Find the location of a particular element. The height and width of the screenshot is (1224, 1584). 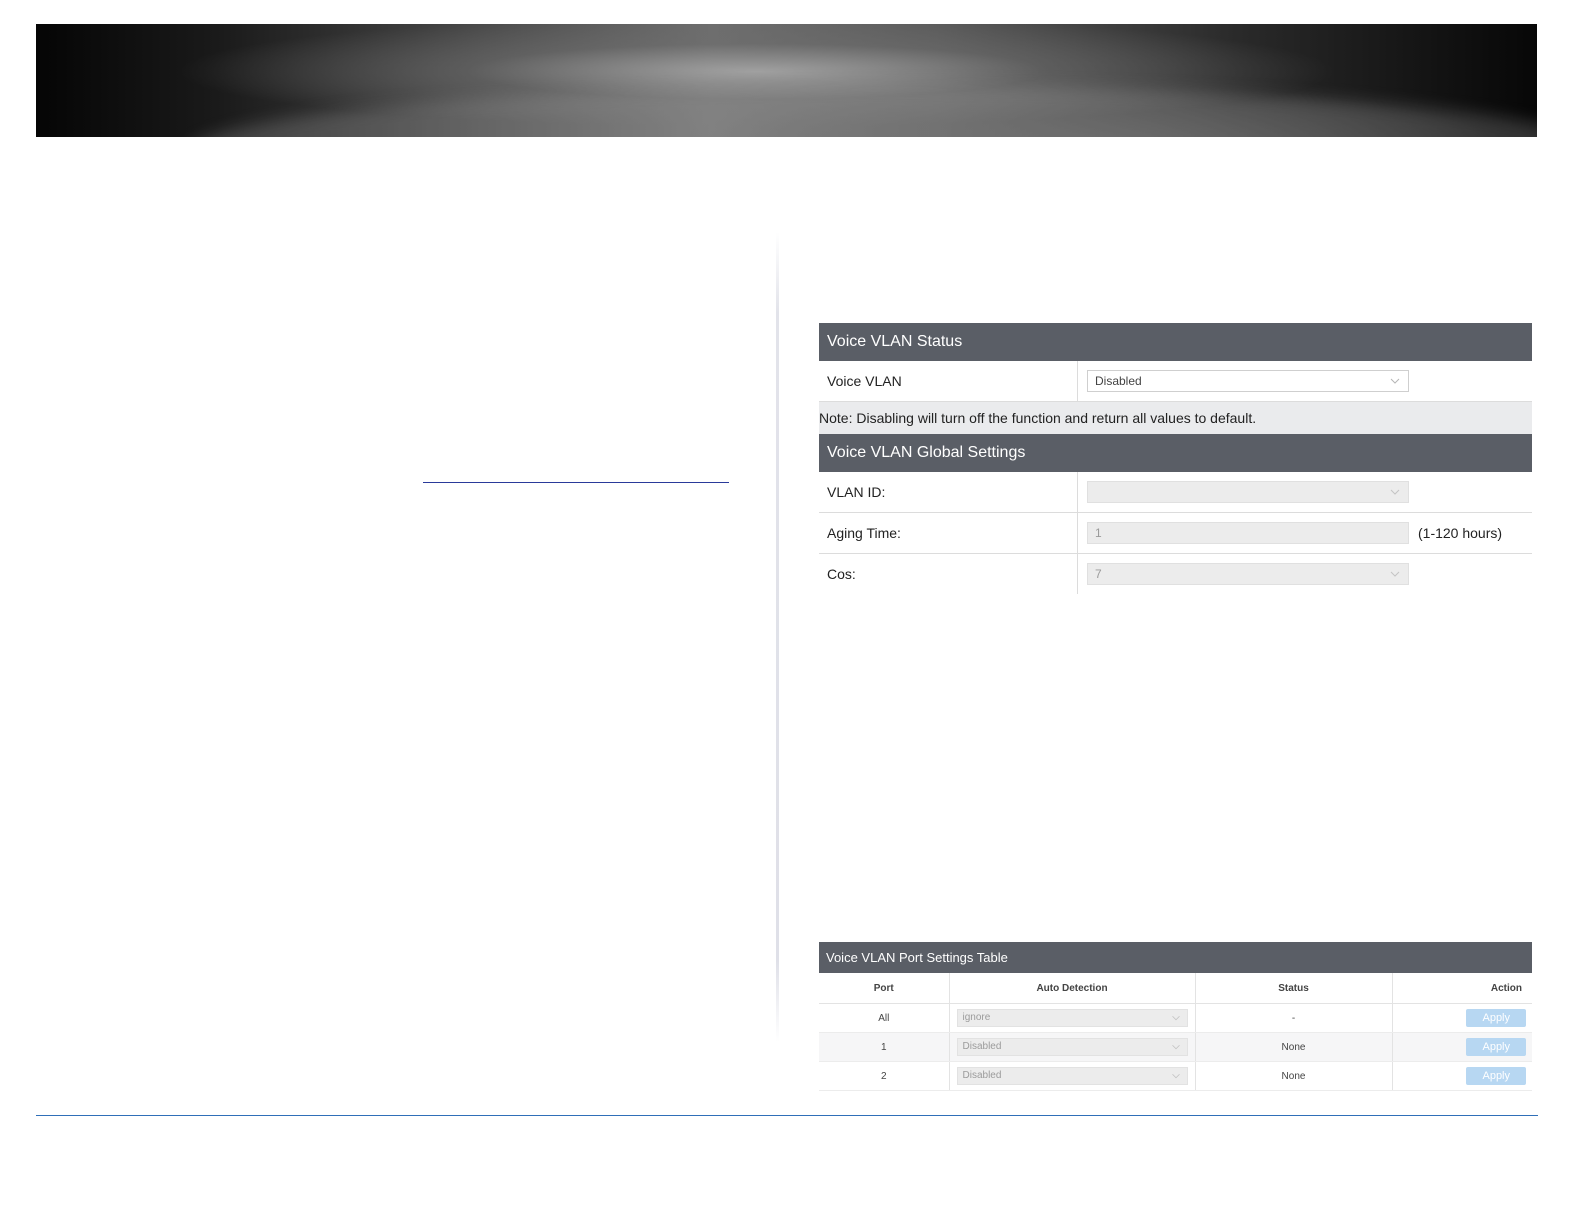

global-settings-header: Voice VLAN Global Settings is located at coordinates (1175, 453).